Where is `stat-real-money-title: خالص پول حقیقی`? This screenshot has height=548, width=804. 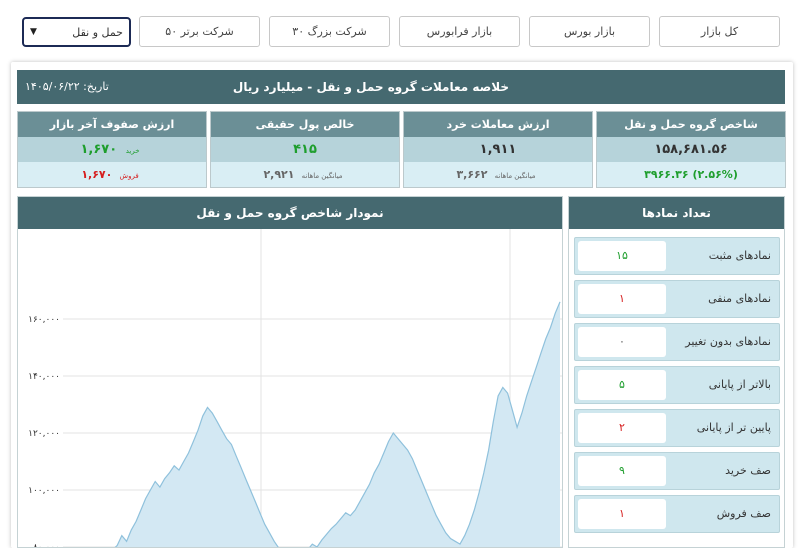 stat-real-money-title: خالص پول حقیقی is located at coordinates (305, 124).